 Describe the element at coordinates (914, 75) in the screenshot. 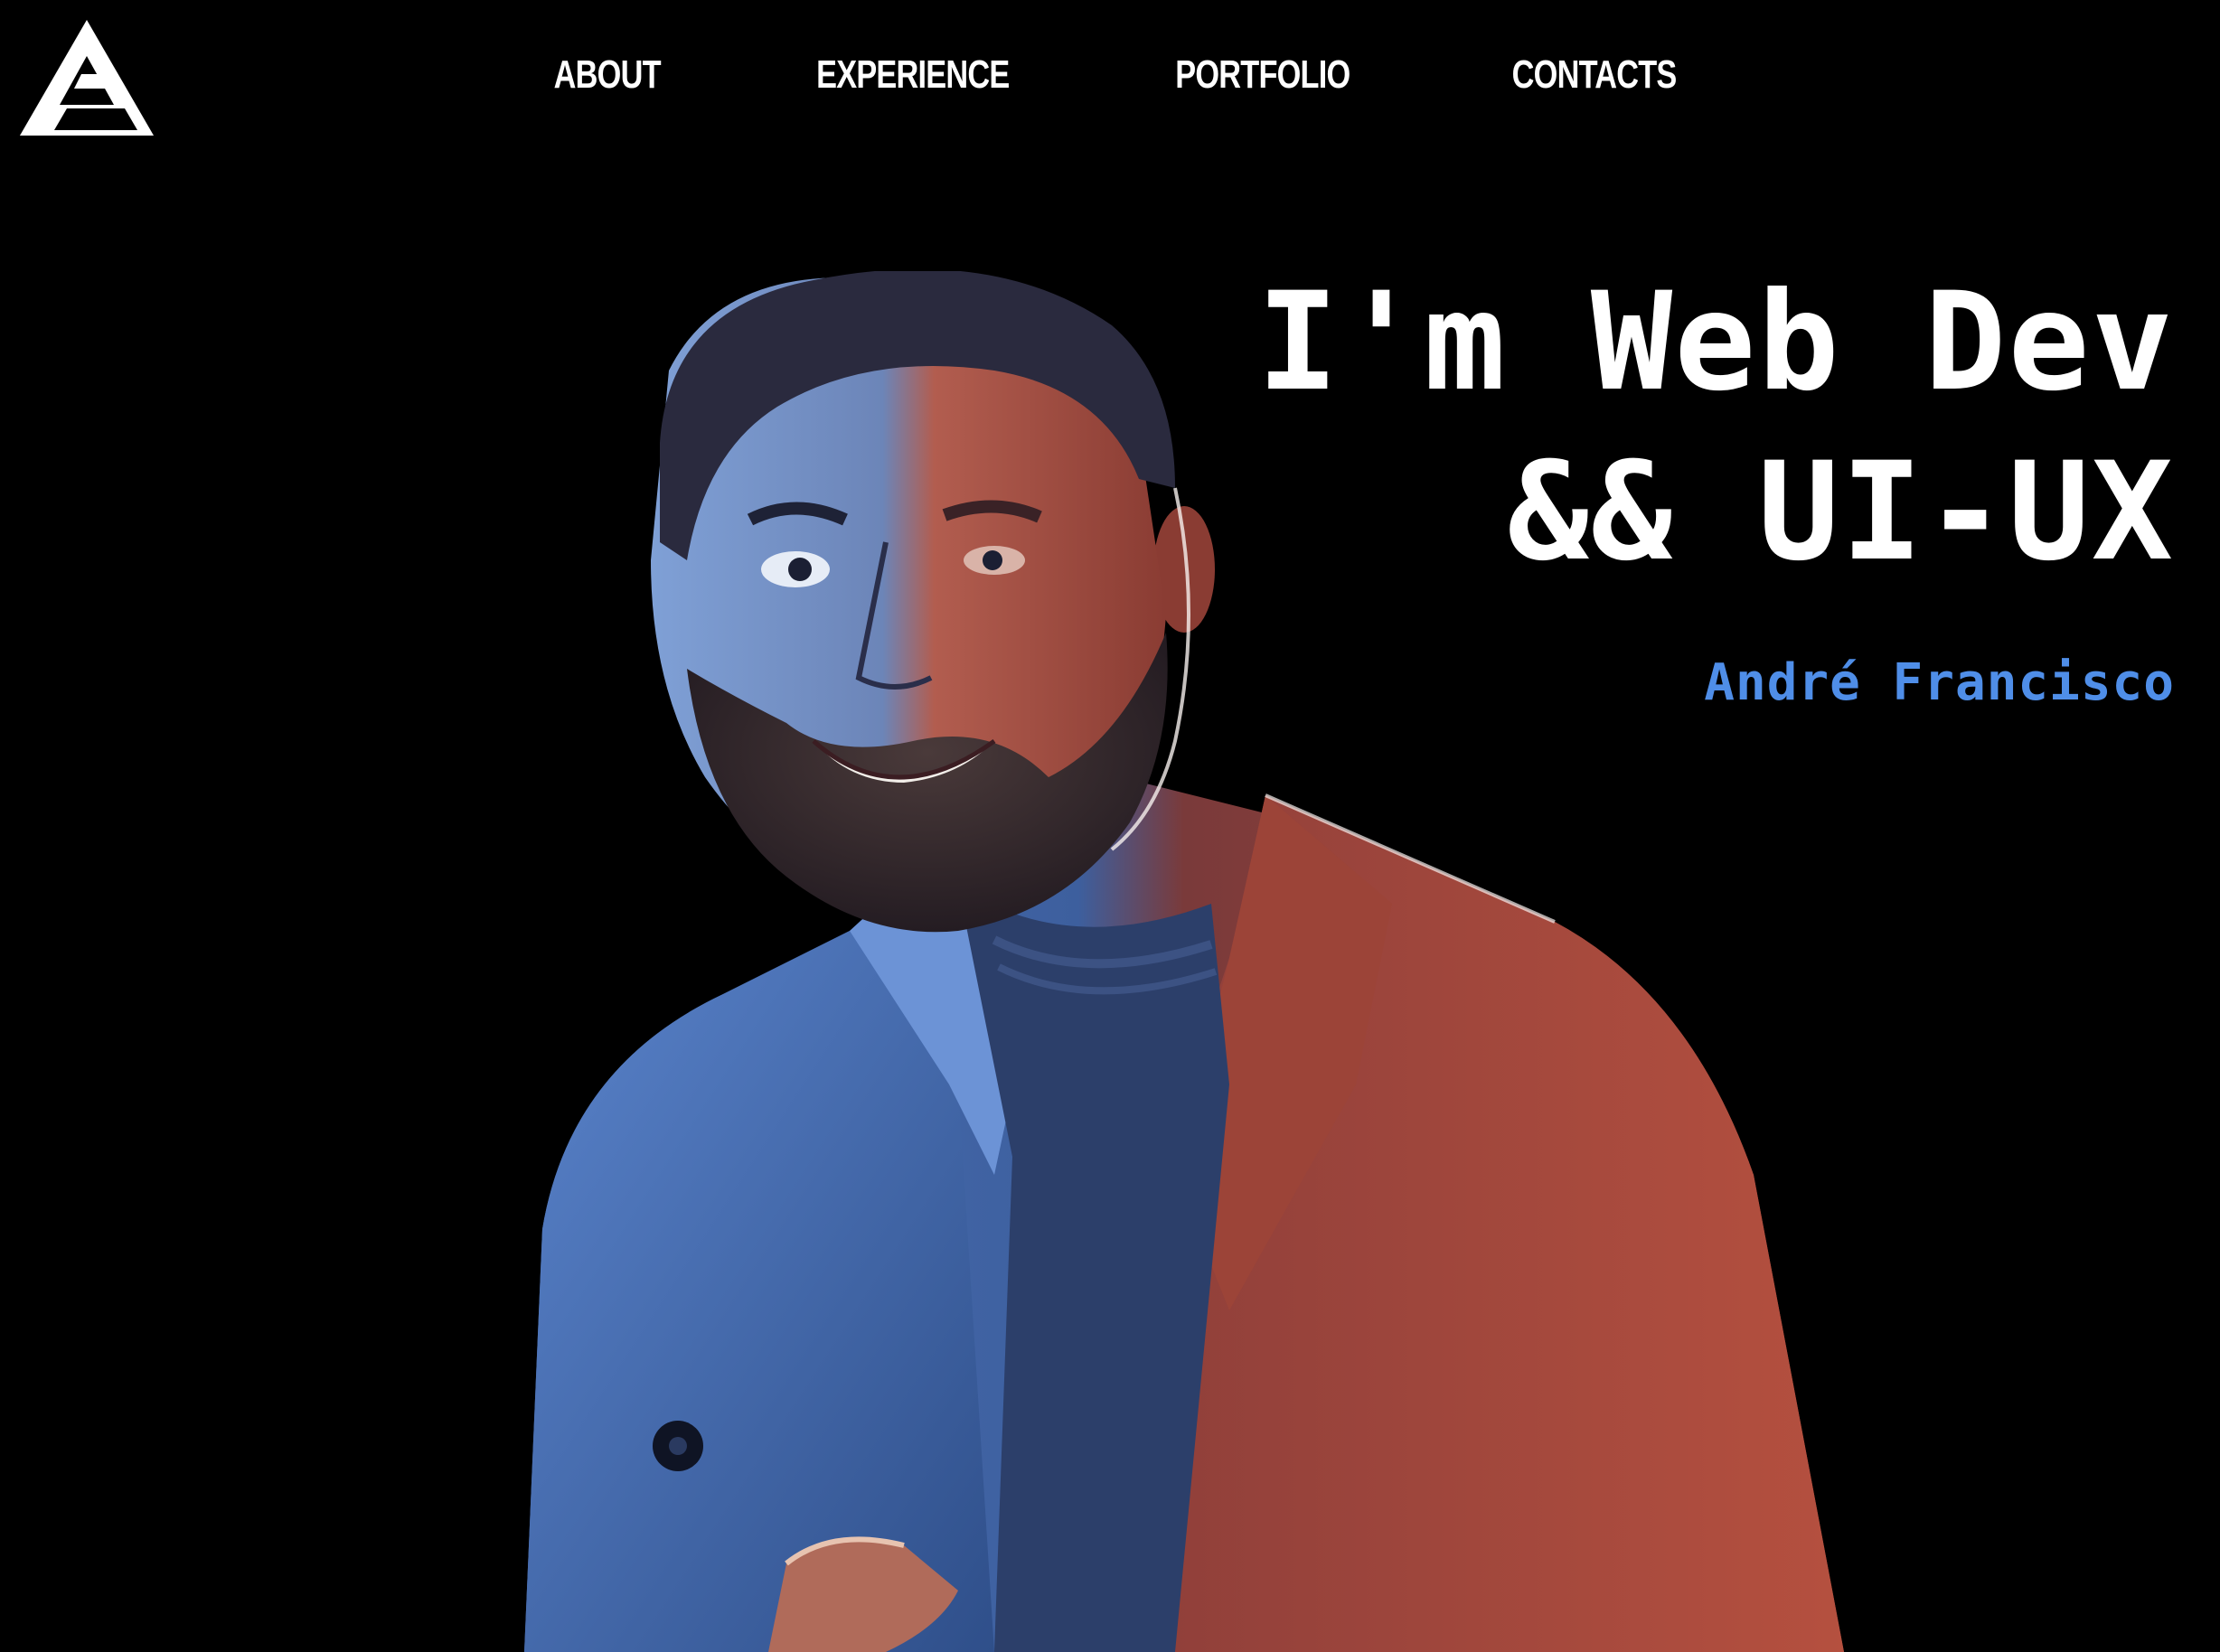

I see `nav-experience: EXPERIENCE` at that location.